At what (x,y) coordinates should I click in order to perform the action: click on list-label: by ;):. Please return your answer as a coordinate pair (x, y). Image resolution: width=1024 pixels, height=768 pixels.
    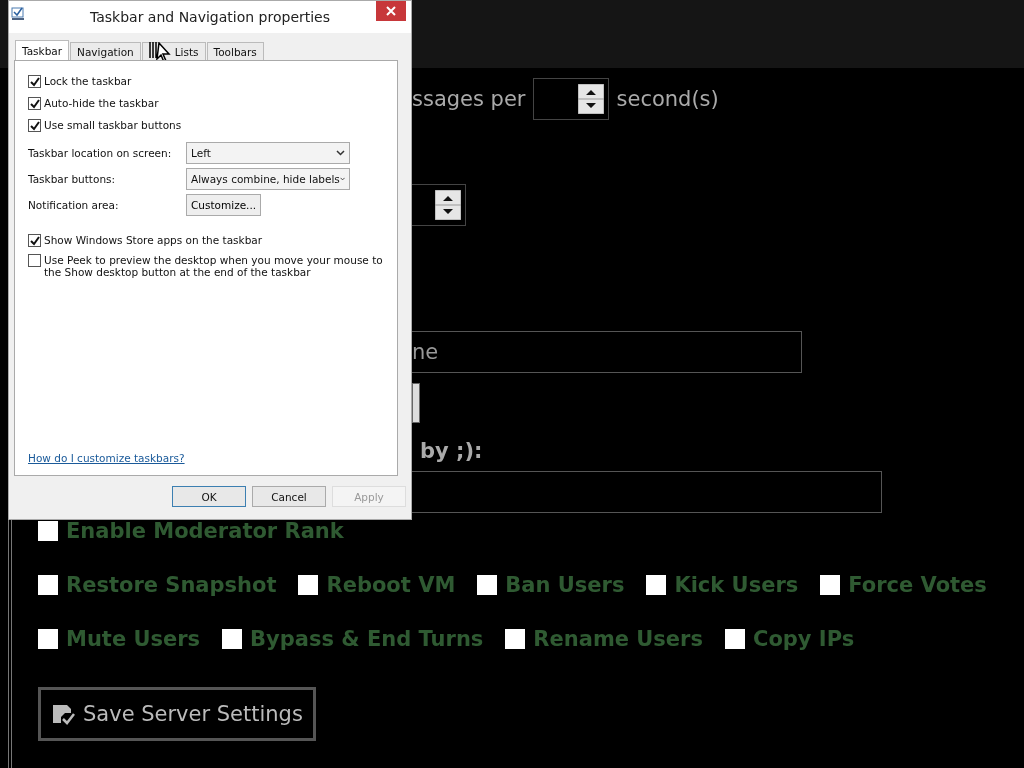
    Looking at the image, I should click on (451, 451).